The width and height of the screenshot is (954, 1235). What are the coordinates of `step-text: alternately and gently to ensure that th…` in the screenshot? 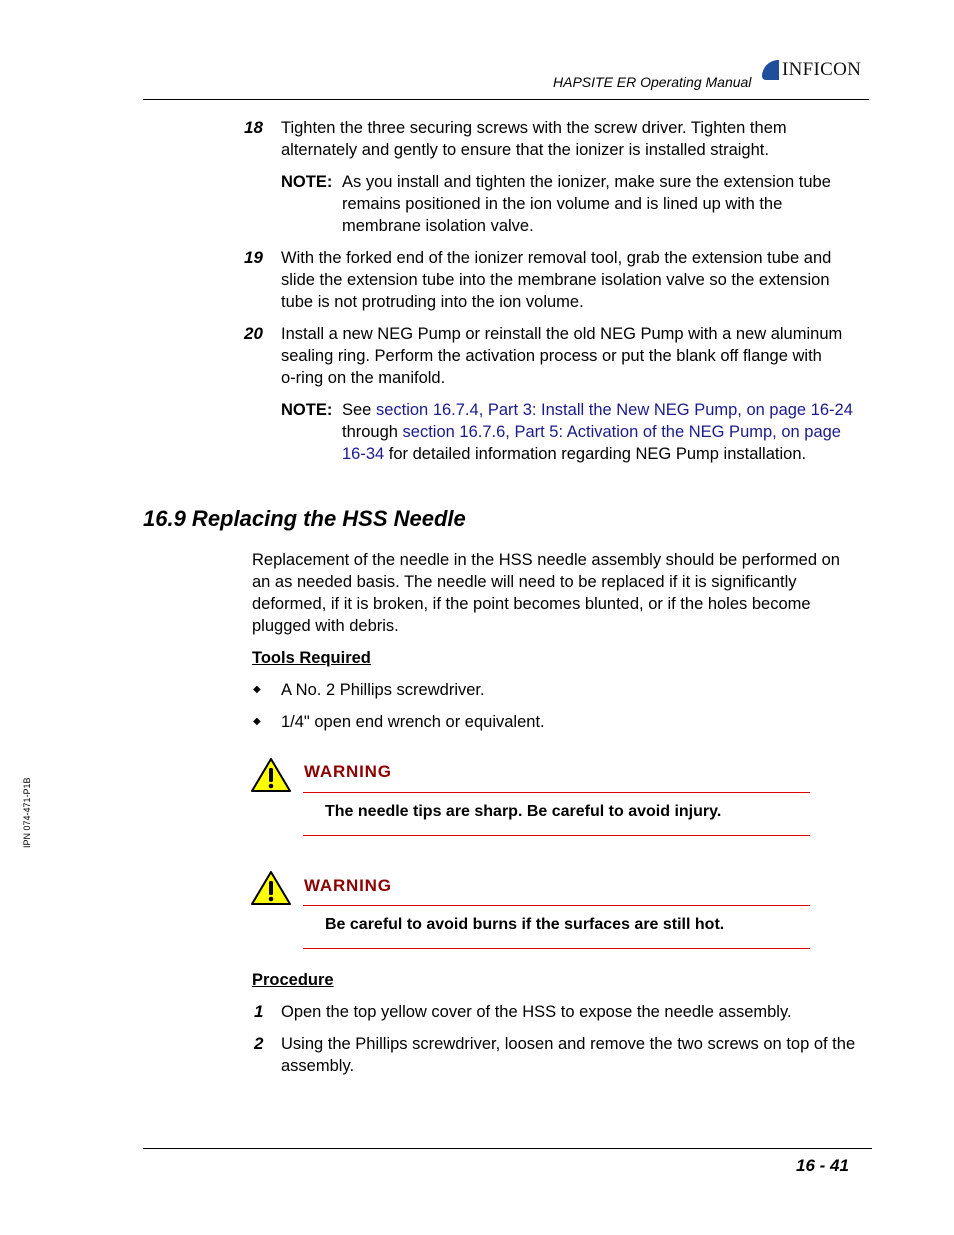 It's located at (525, 150).